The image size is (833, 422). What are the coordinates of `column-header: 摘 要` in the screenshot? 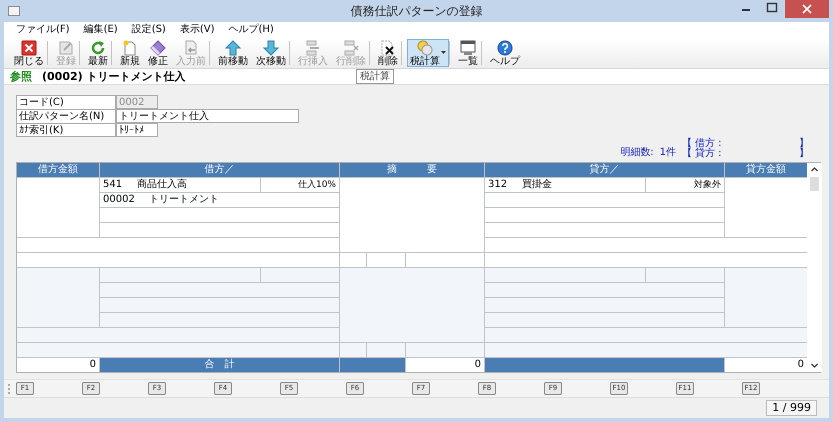 It's located at (412, 170).